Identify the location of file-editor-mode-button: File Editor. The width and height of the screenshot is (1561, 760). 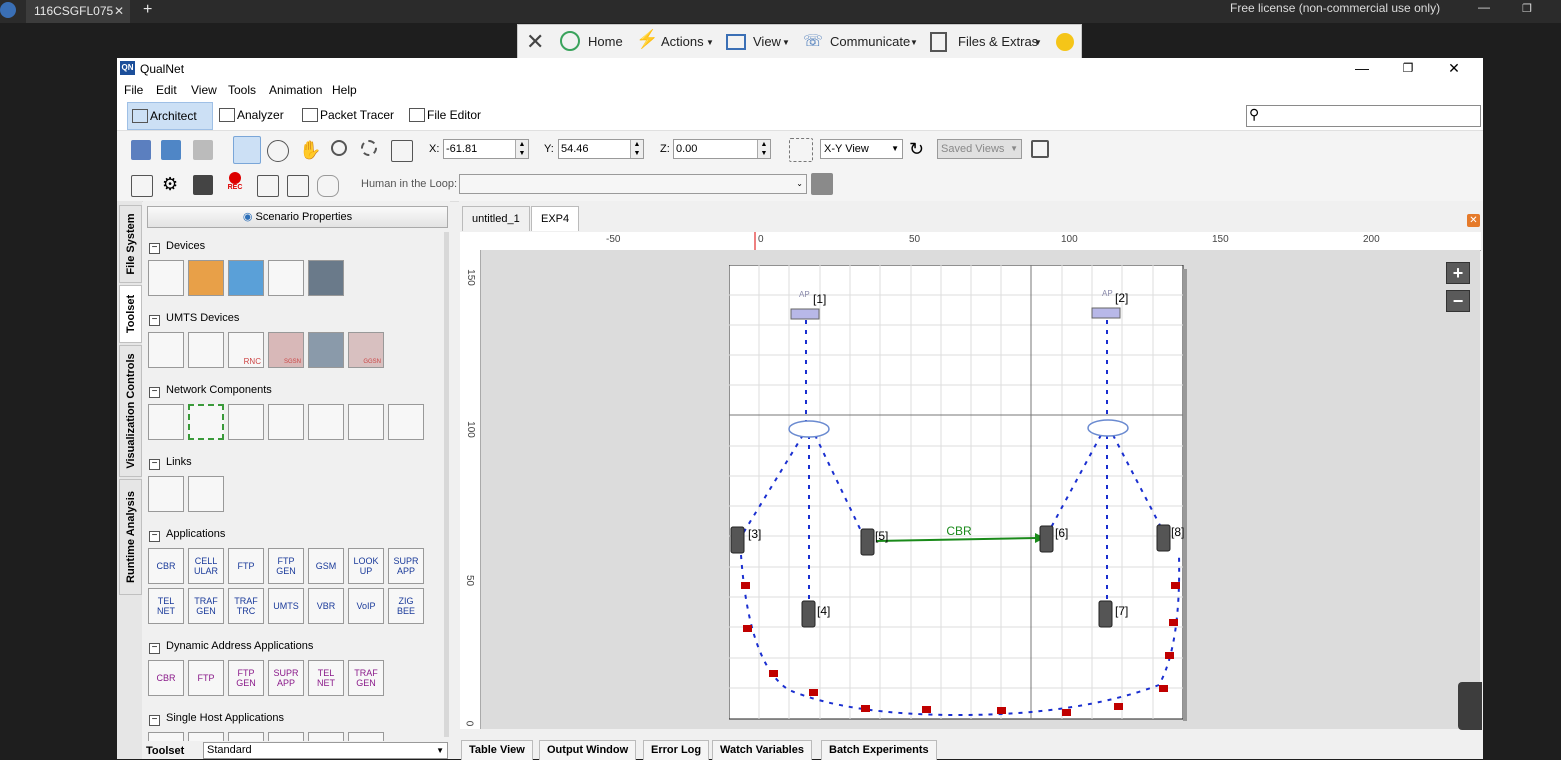
(453, 115).